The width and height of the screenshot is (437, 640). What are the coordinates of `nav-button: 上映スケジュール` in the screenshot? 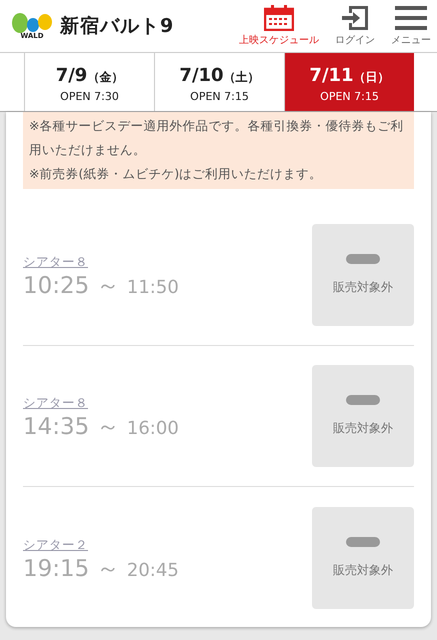 It's located at (279, 26).